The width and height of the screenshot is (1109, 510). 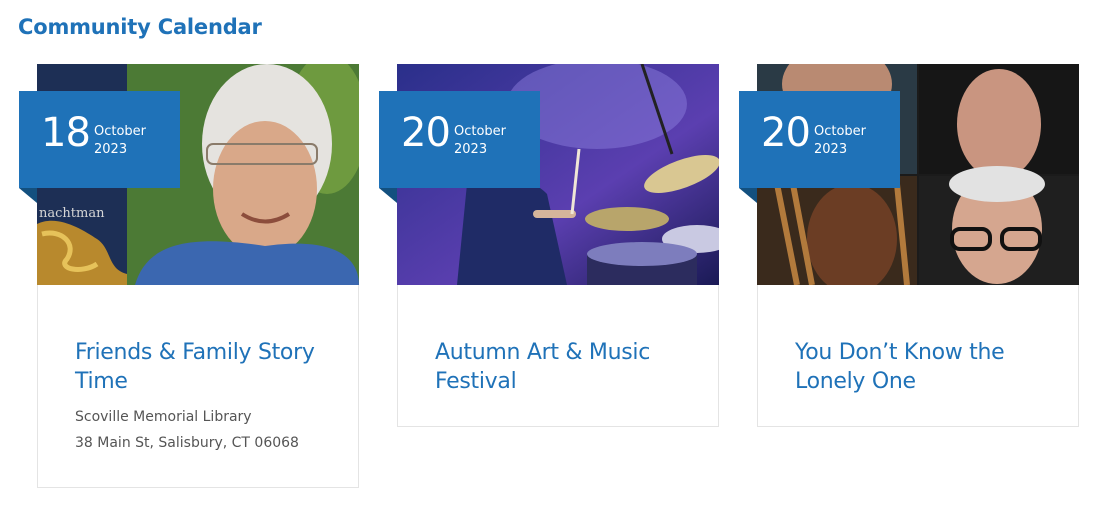 I want to click on date-day: 18, so click(x=66, y=133).